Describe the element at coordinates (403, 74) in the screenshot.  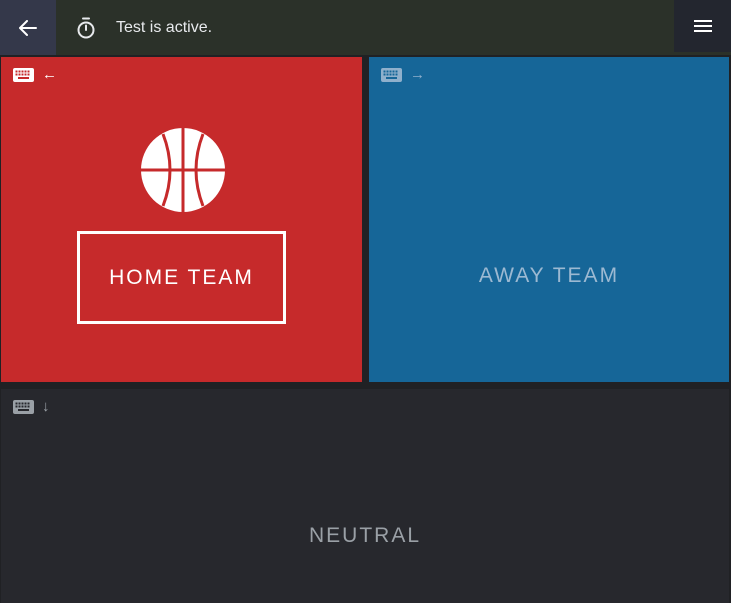
I see `away-keyboard-hint: →` at that location.